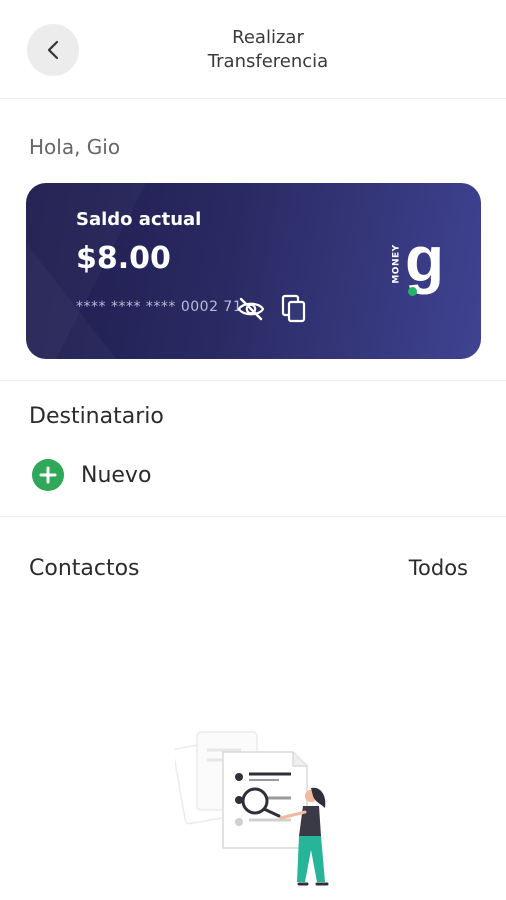 The height and width of the screenshot is (900, 506). I want to click on empty-contacts-illustration, so click(252, 808).